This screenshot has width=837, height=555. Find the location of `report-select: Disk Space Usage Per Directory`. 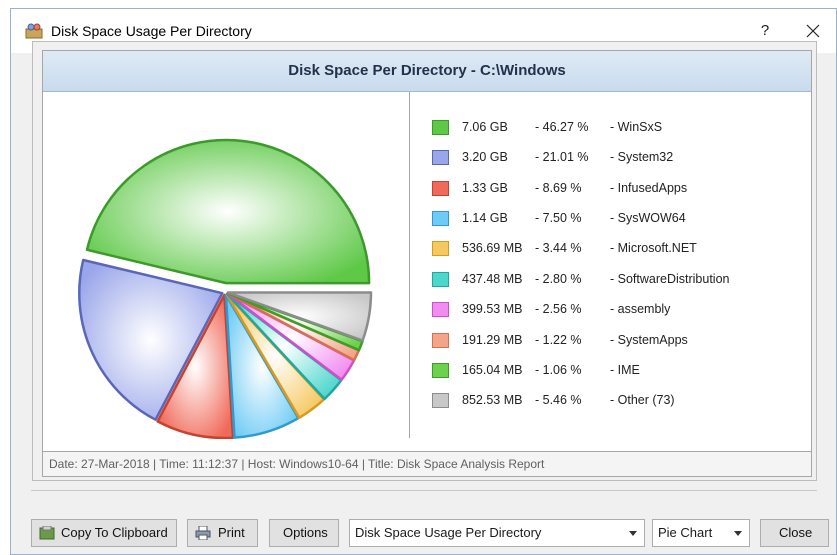

report-select: Disk Space Usage Per Directory is located at coordinates (497, 533).